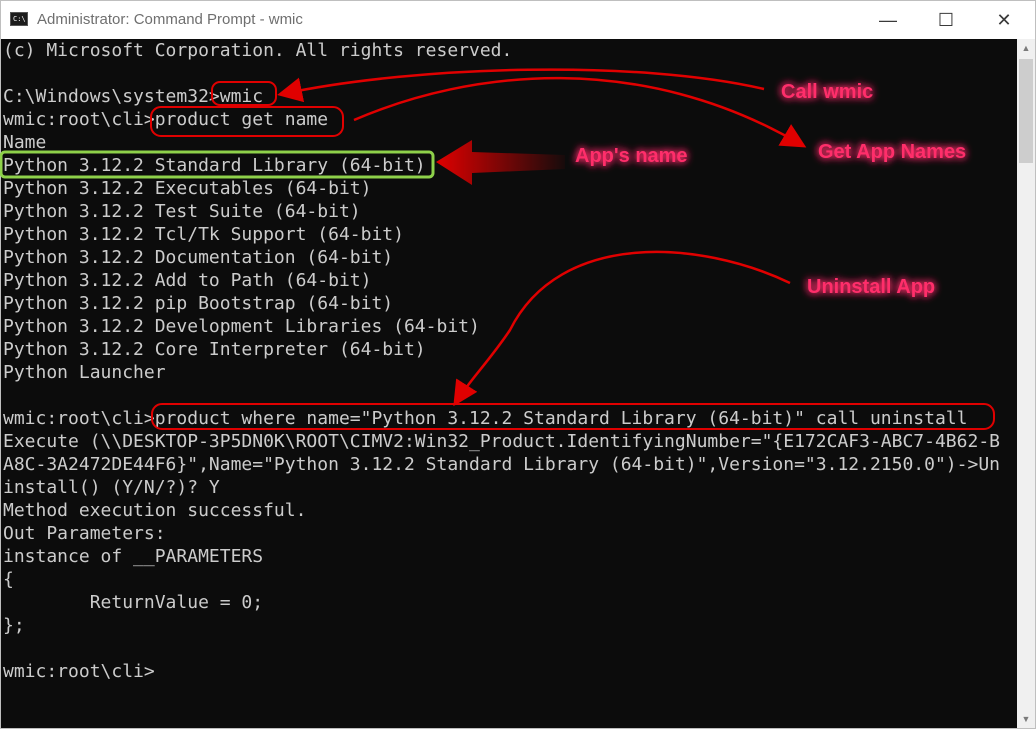  I want to click on cmd-icon-text: C:\, so click(19, 19).